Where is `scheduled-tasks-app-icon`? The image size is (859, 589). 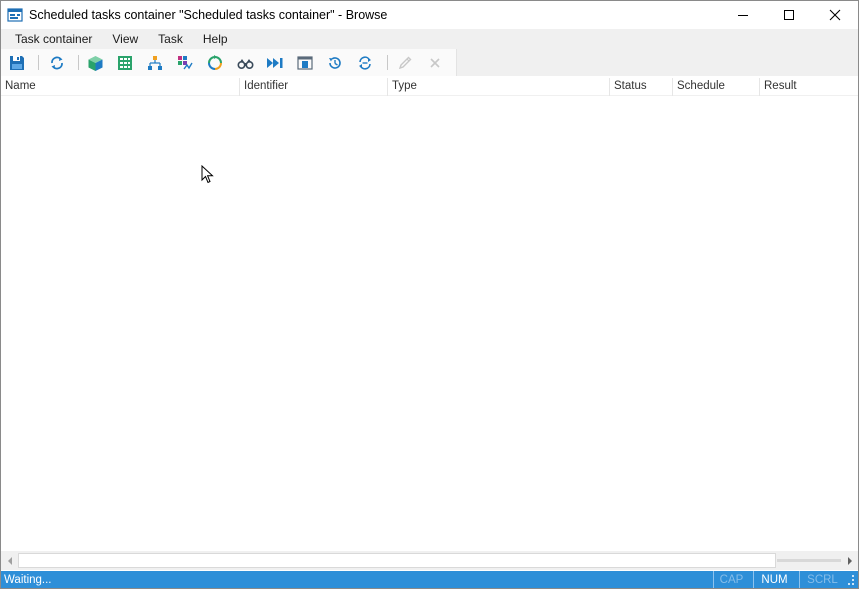
scheduled-tasks-app-icon is located at coordinates (15, 15).